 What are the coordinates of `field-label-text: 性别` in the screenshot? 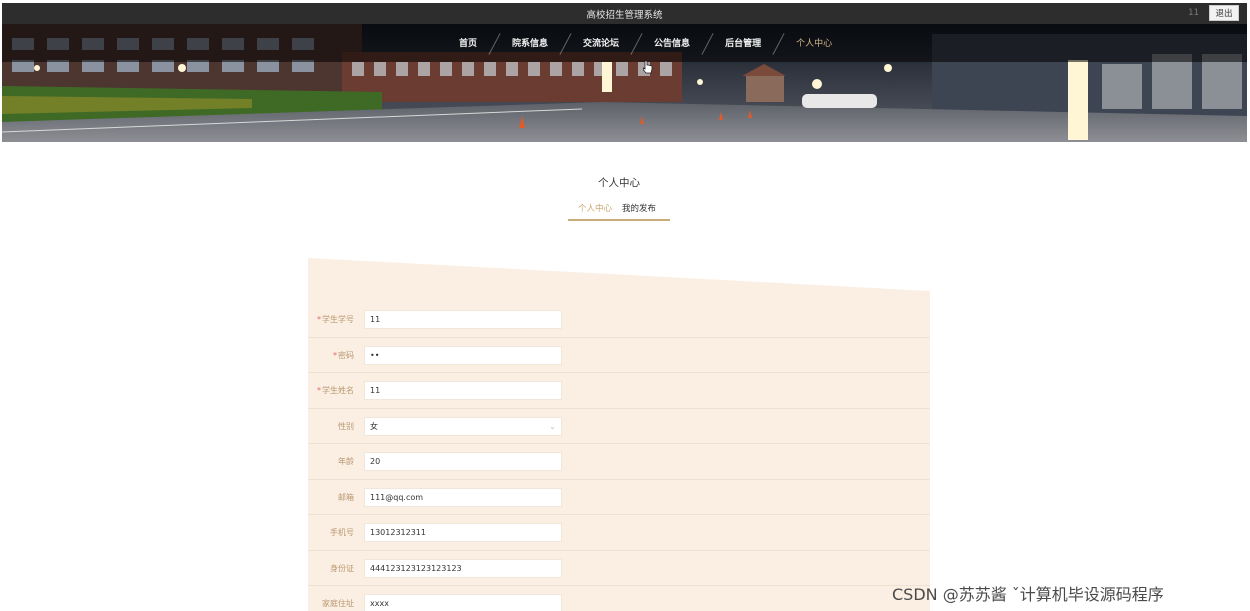 It's located at (346, 426).